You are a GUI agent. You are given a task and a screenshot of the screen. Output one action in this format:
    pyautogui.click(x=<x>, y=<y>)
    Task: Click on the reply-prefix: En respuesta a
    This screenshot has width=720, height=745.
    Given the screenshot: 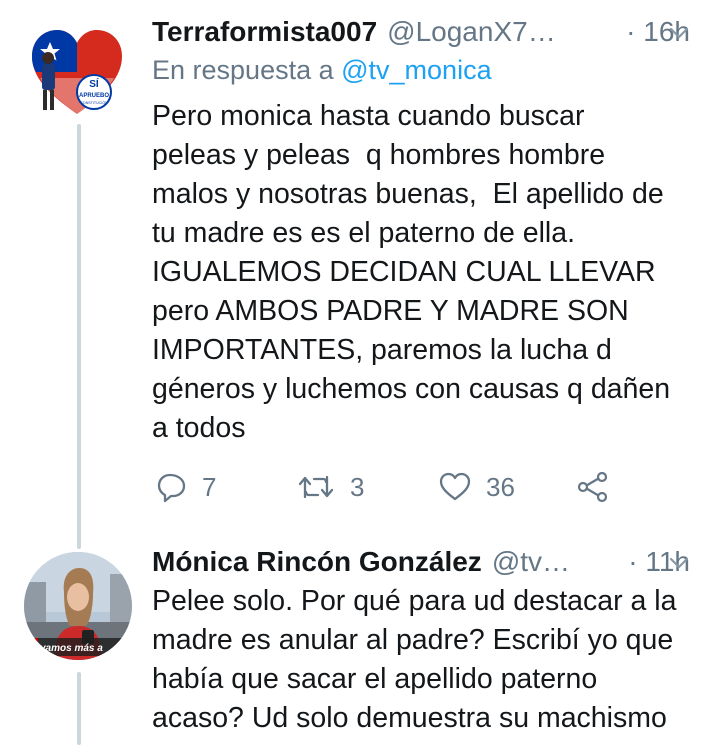 What is the action you would take?
    pyautogui.click(x=247, y=70)
    